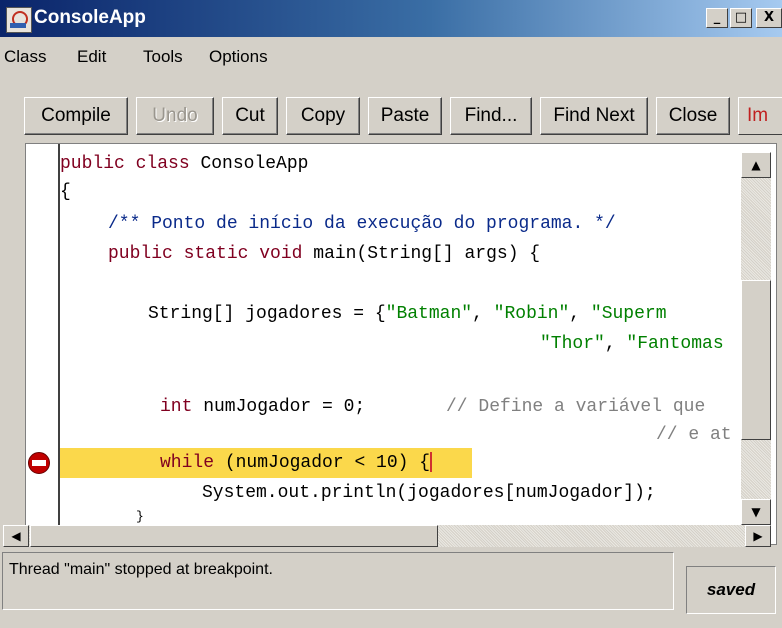  Describe the element at coordinates (741, 18) in the screenshot. I see `maximize-button: □` at that location.